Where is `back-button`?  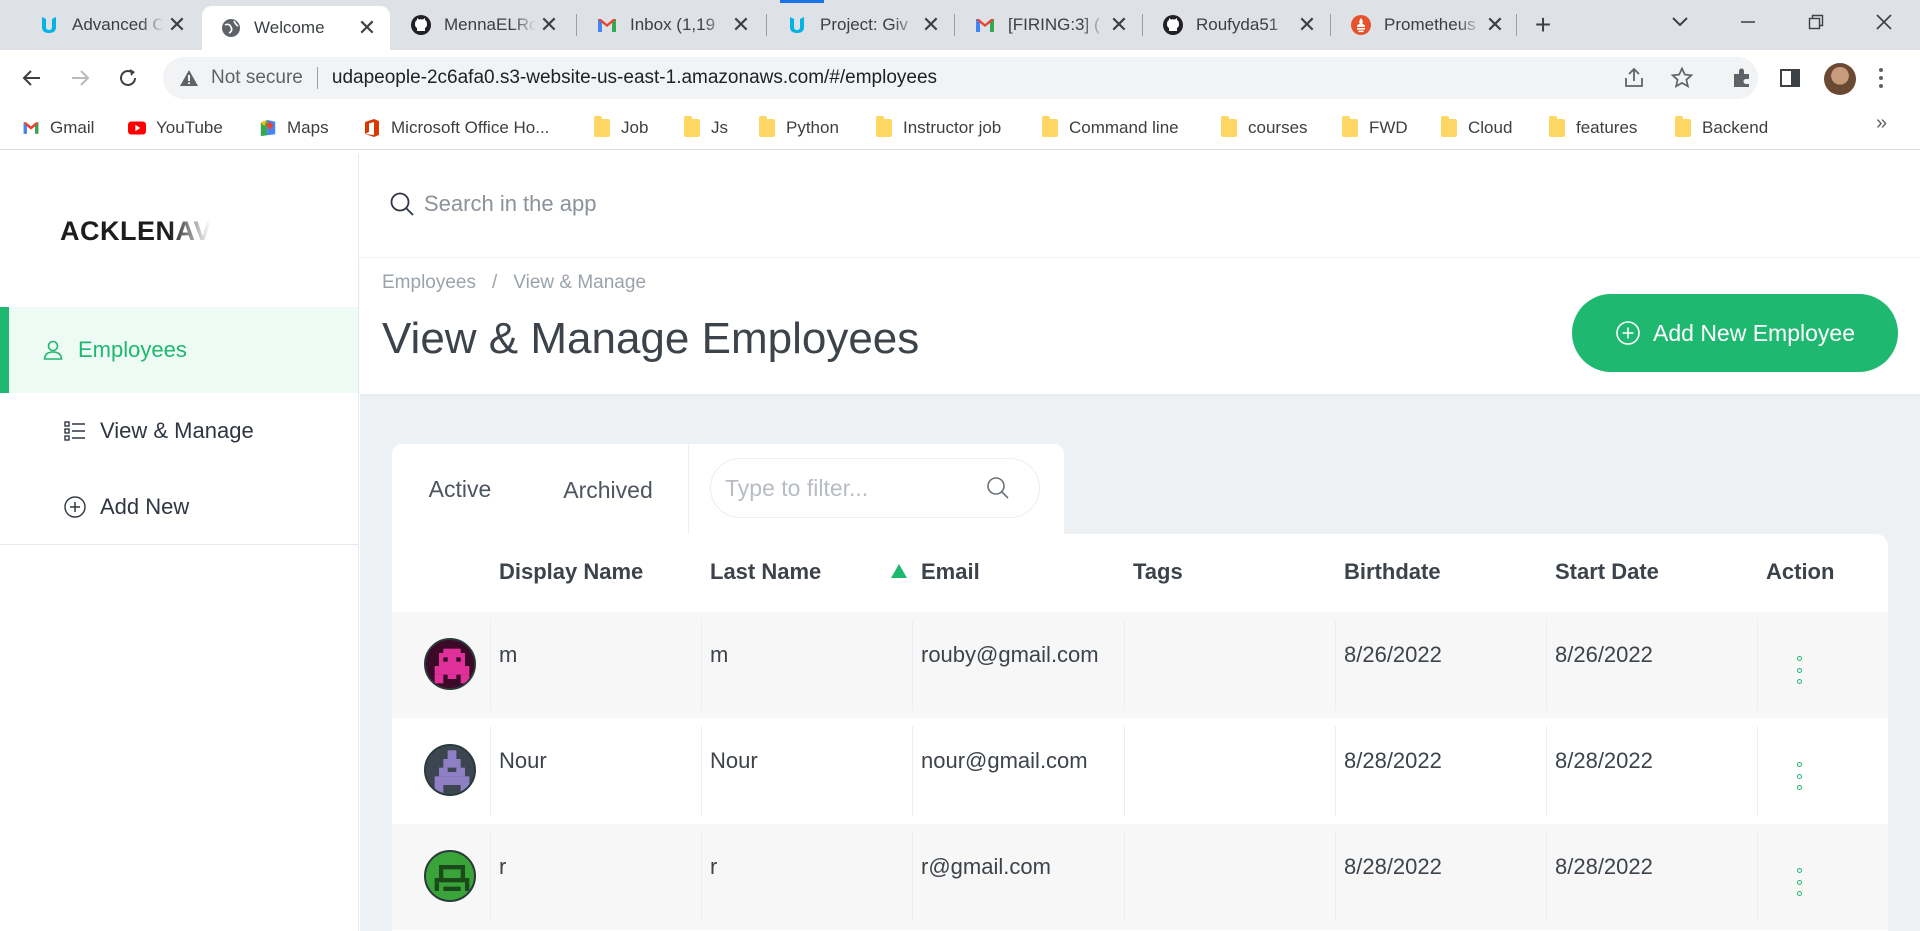 back-button is located at coordinates (32, 78).